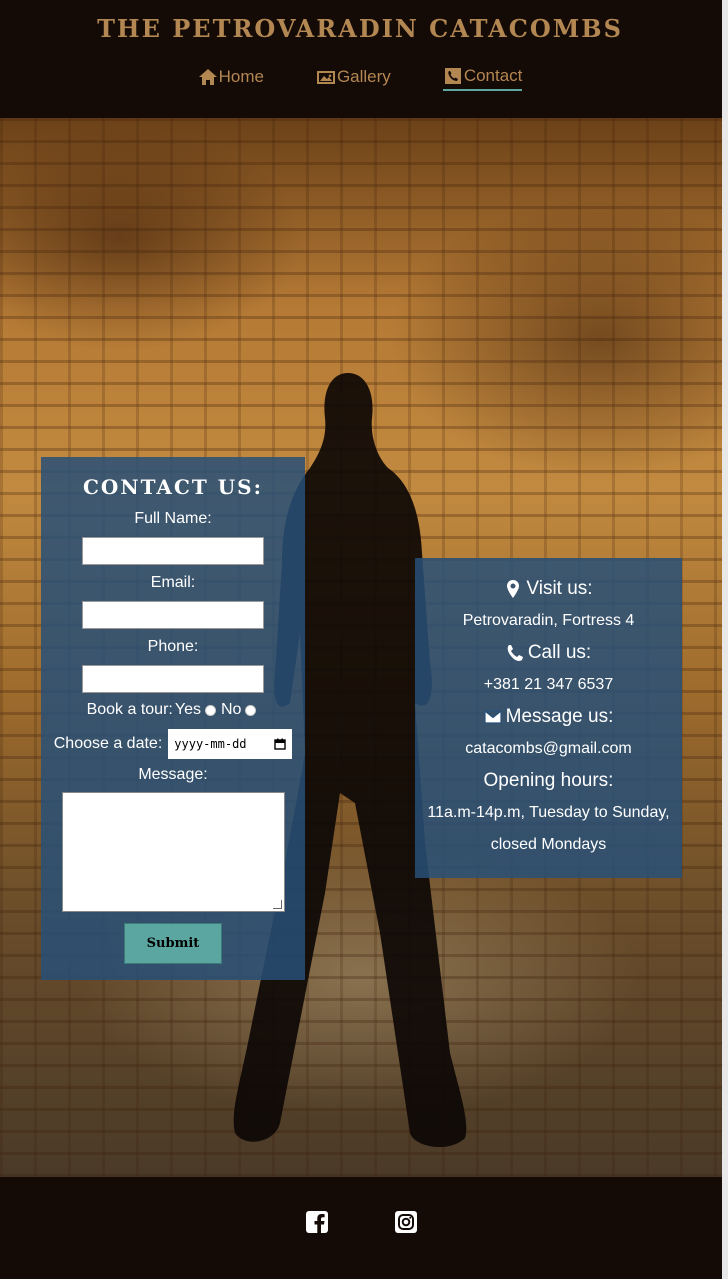 The height and width of the screenshot is (1279, 728). I want to click on calendar-icon, so click(280, 744).